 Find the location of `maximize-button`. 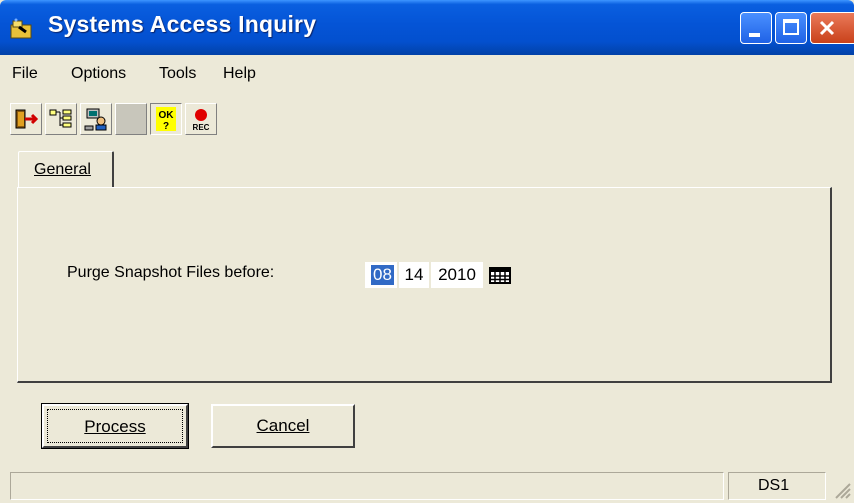

maximize-button is located at coordinates (791, 28).